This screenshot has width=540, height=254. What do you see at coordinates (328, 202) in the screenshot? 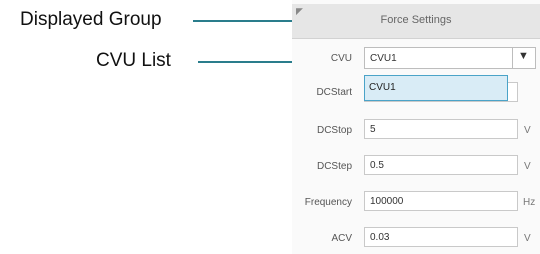
I see `frequency-label: Frequency` at bounding box center [328, 202].